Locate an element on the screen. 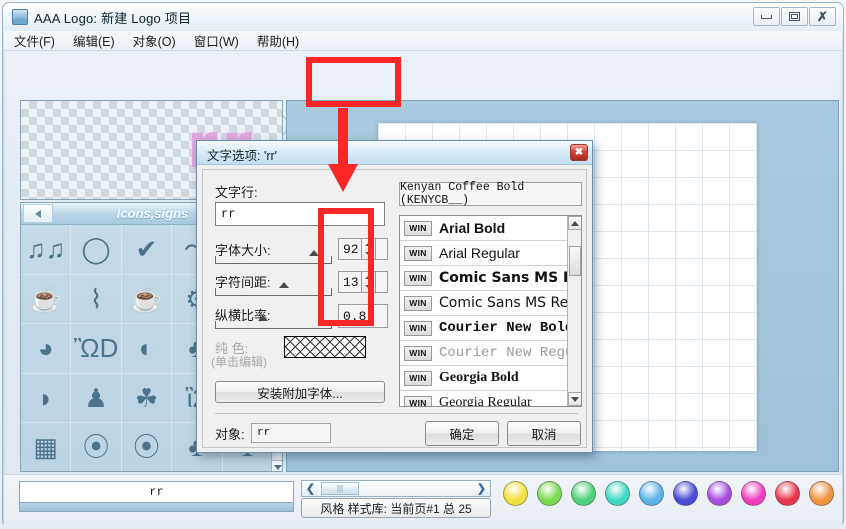  font-list-item: WIN Georgia Regular is located at coordinates (484, 399).